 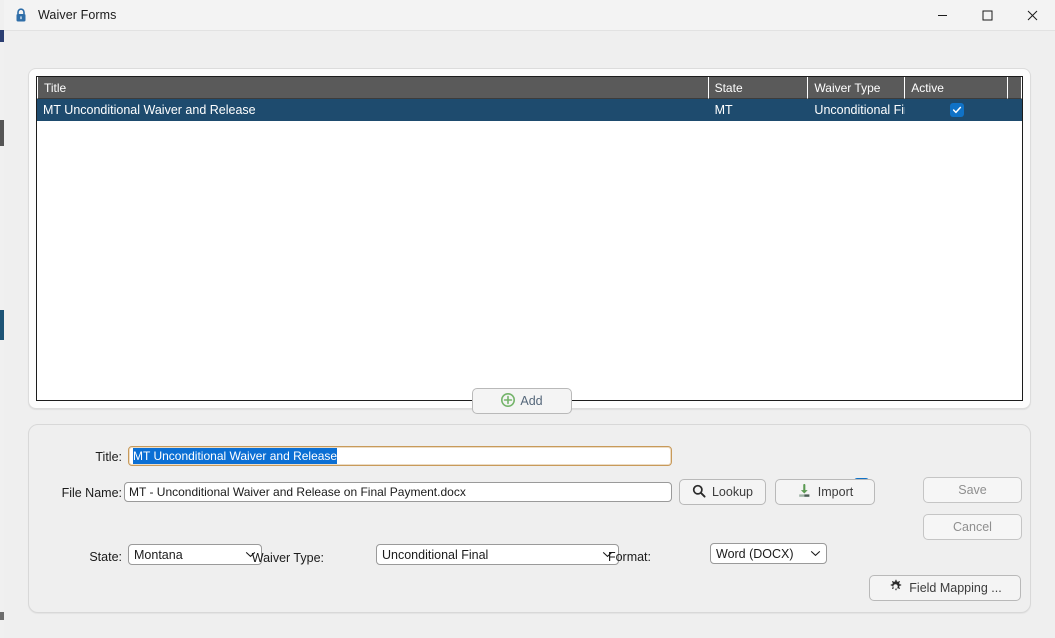 What do you see at coordinates (91, 493) in the screenshot?
I see `file-name-field-label: File Name:` at bounding box center [91, 493].